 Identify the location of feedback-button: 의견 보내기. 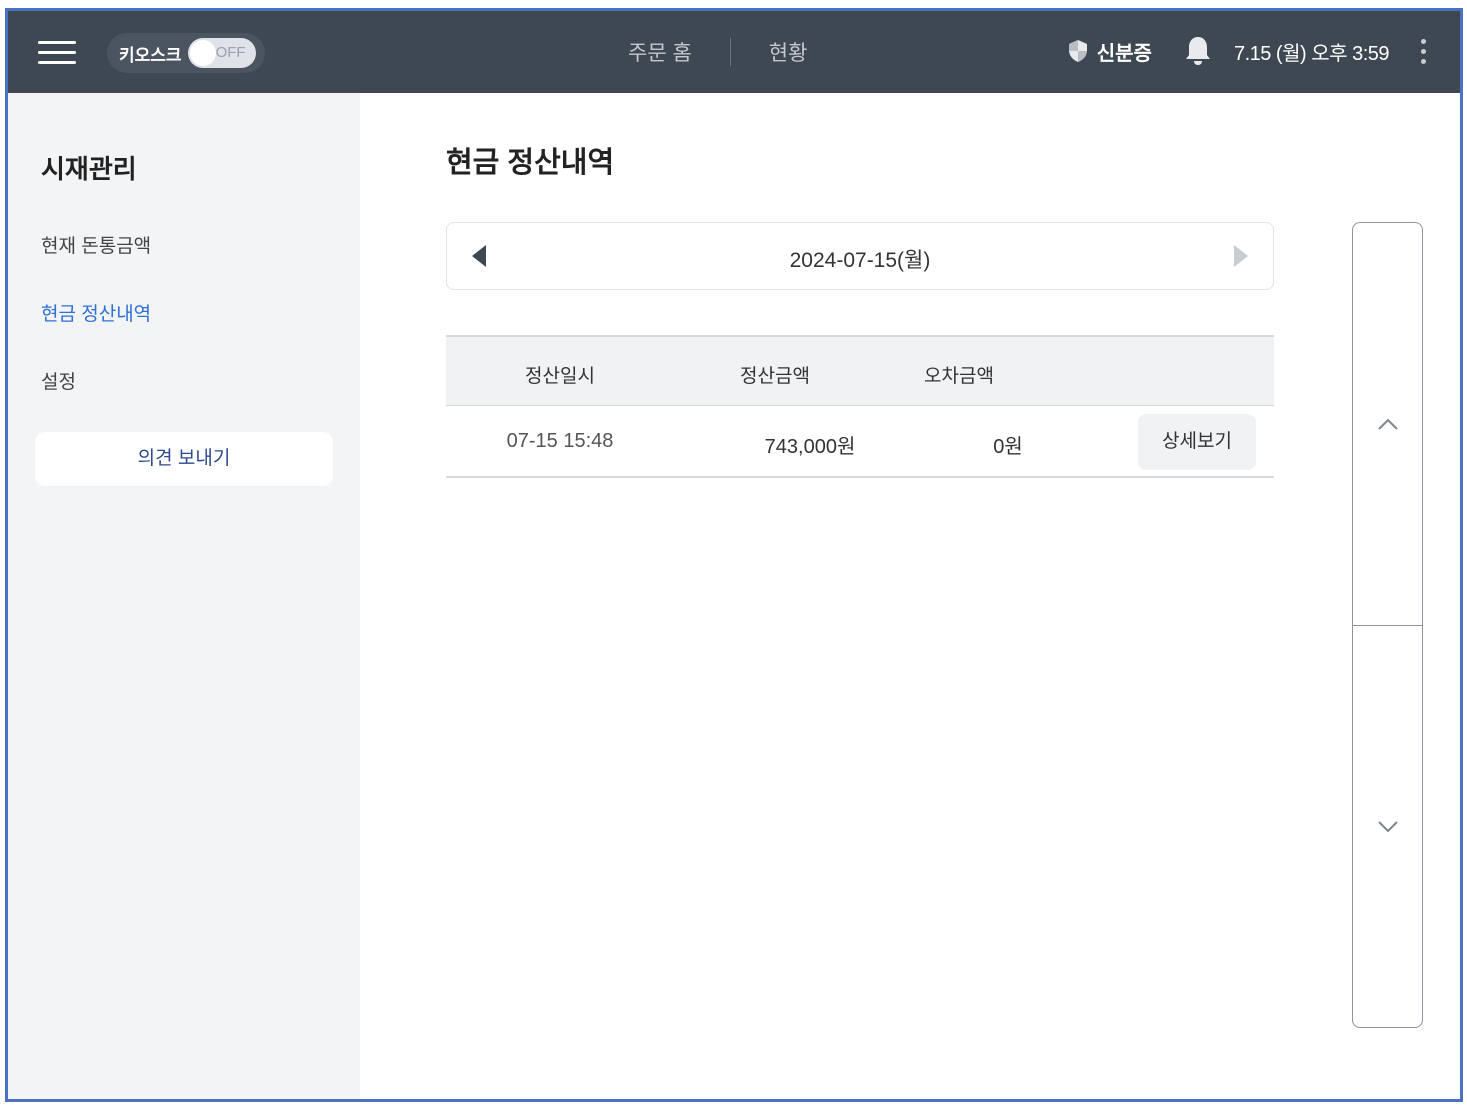
(184, 459).